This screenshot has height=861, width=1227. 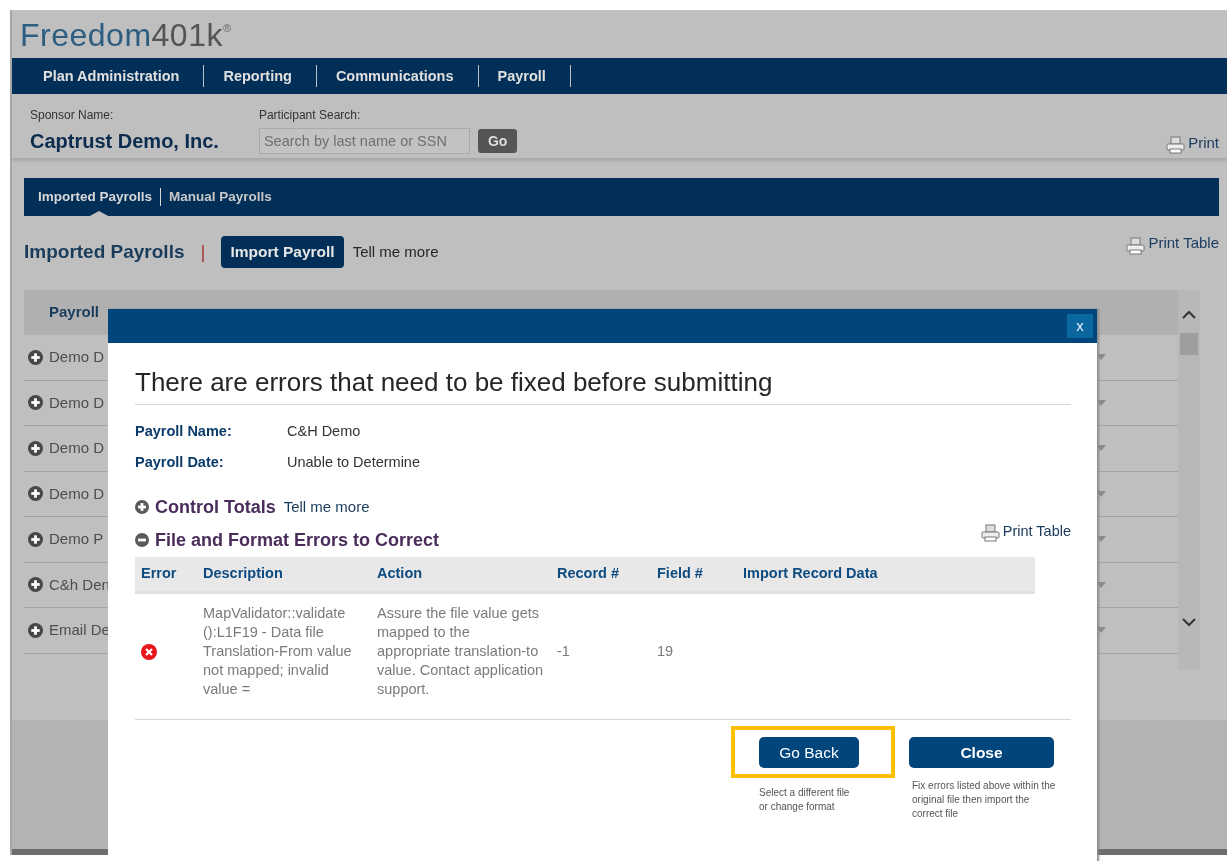 What do you see at coordinates (397, 76) in the screenshot?
I see `nav-link: Communications` at bounding box center [397, 76].